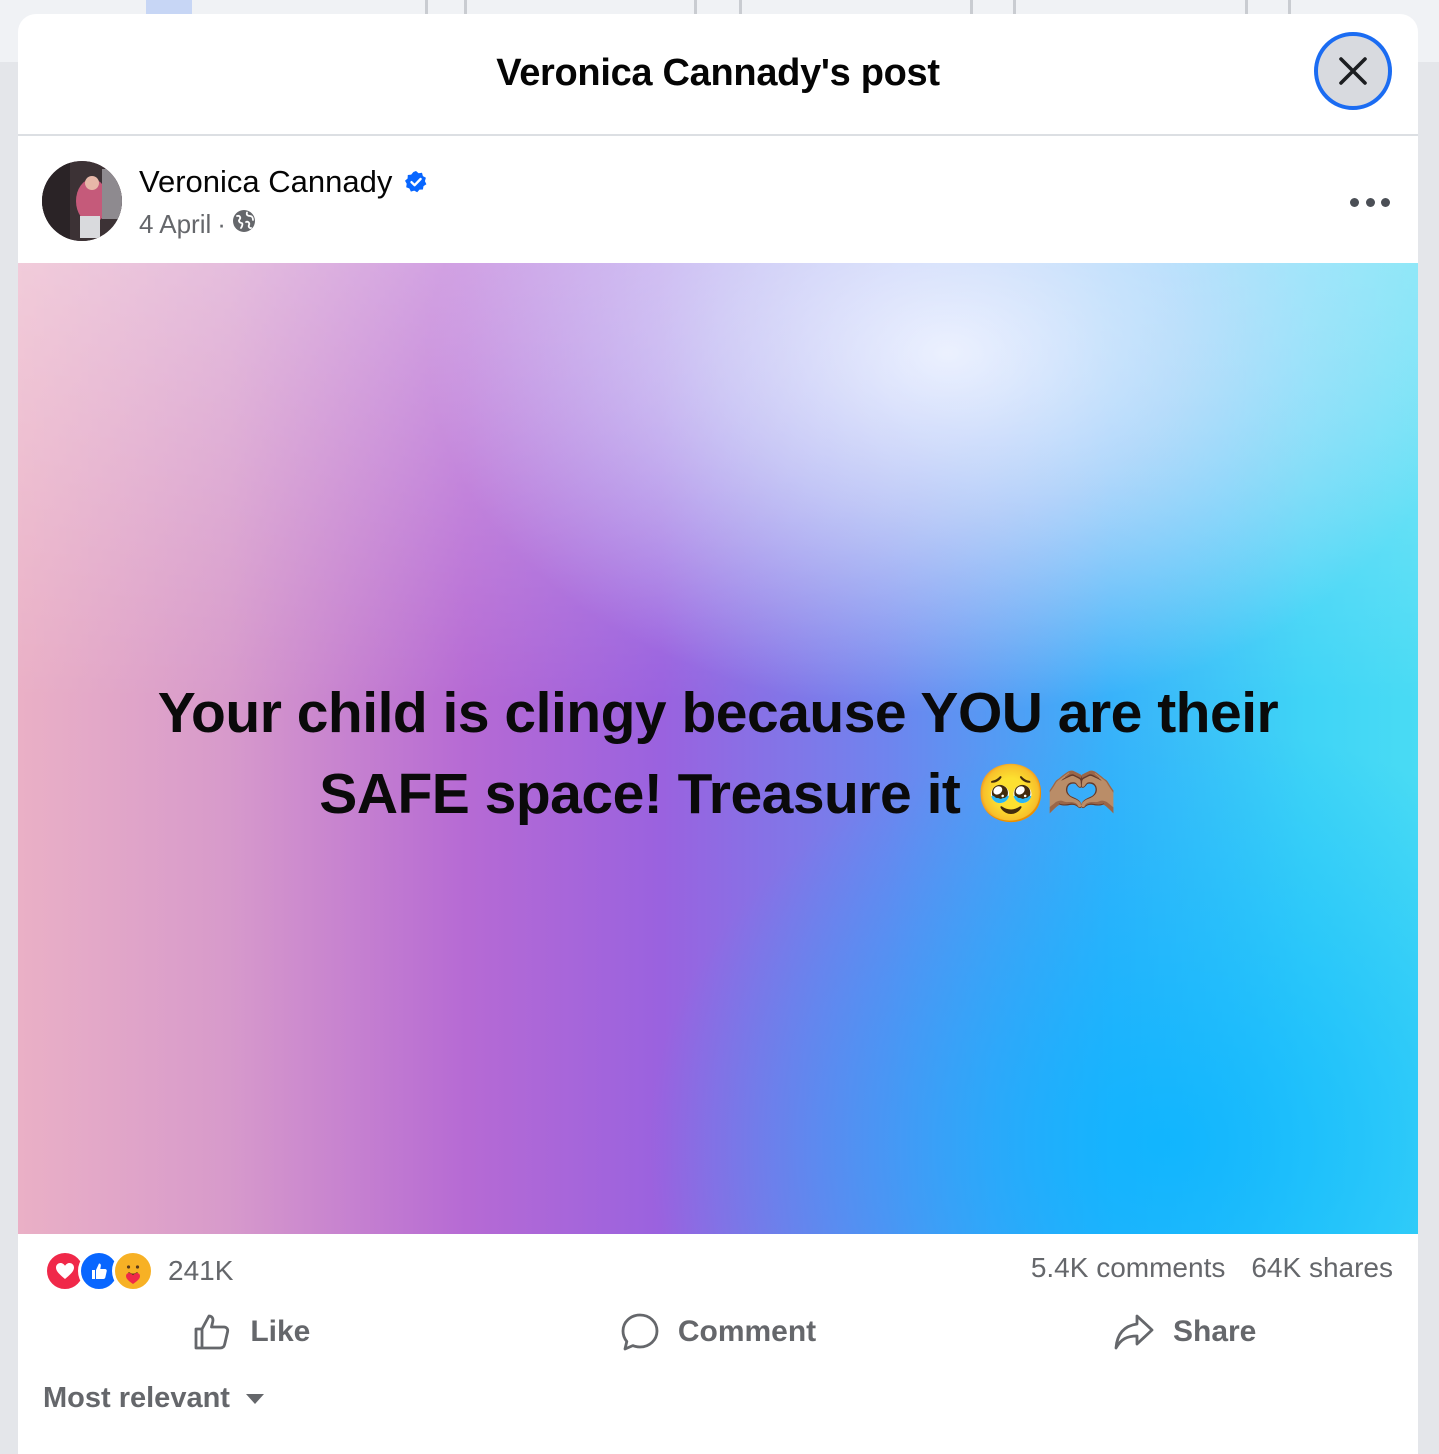  What do you see at coordinates (1214, 1331) in the screenshot?
I see `share-label: Share` at bounding box center [1214, 1331].